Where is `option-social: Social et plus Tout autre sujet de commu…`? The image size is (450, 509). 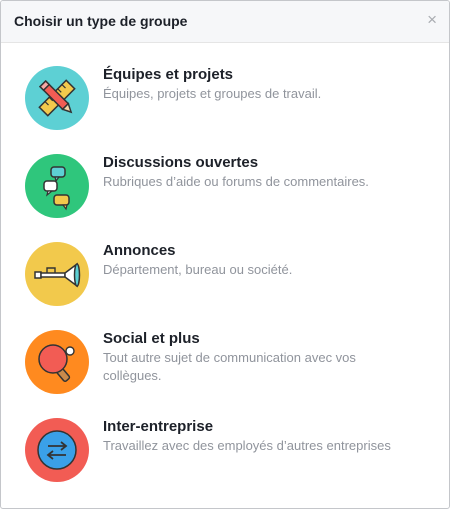
option-social: Social et plus Tout autre sujet de commu… is located at coordinates (225, 365).